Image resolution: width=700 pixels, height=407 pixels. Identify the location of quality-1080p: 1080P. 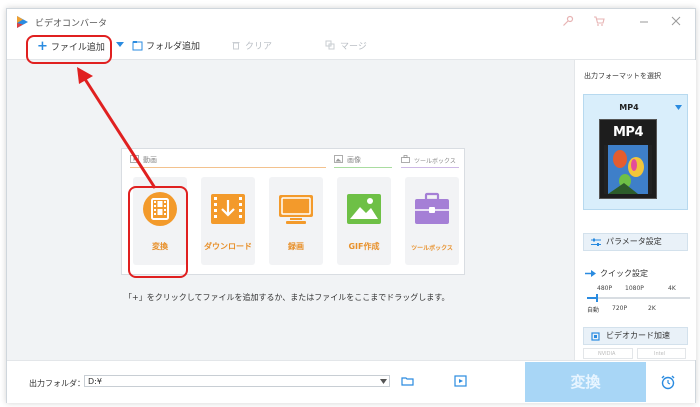
(634, 288).